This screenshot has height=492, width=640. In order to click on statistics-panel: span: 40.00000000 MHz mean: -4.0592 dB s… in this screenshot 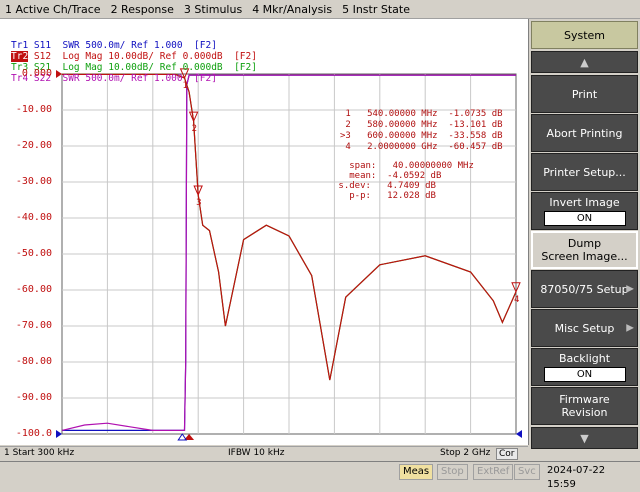, I will do `click(403, 181)`.